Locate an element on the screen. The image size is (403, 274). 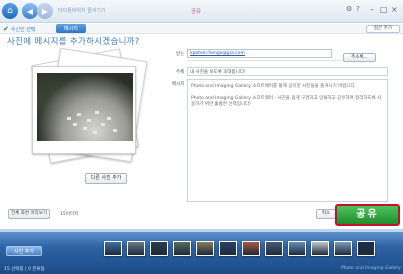
title-bar: ⌂ ◀ ▶ 타이틀바위치 즐겨기기 공유 ⚙ ? – □ × is located at coordinates (201, 11).